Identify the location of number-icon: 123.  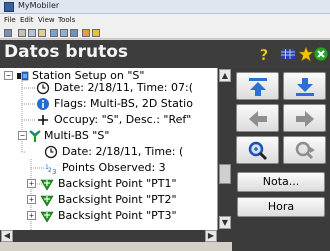
(53, 168).